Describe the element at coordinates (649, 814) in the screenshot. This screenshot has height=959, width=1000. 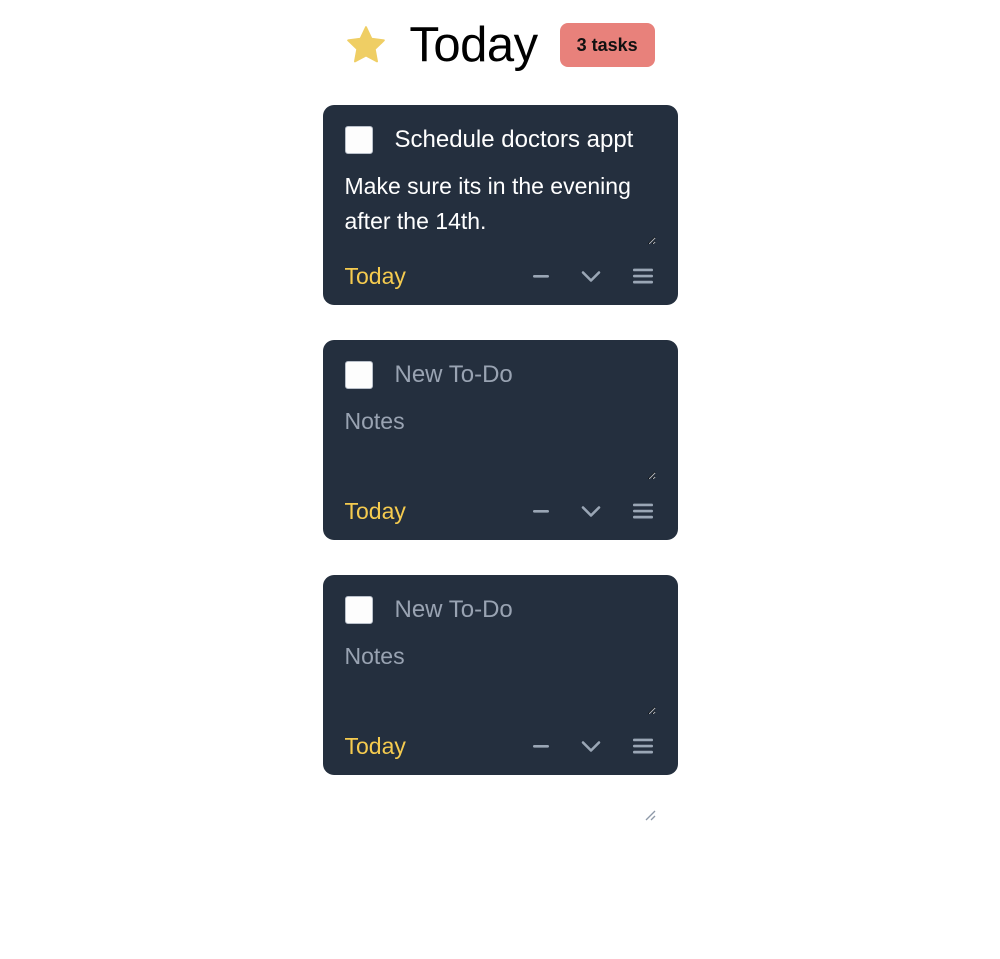
I see `notes-resize-handle` at that location.